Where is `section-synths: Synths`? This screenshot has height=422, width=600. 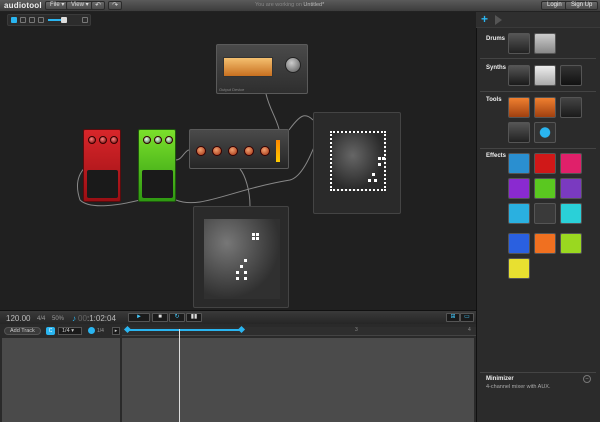 section-synths: Synths is located at coordinates (496, 68).